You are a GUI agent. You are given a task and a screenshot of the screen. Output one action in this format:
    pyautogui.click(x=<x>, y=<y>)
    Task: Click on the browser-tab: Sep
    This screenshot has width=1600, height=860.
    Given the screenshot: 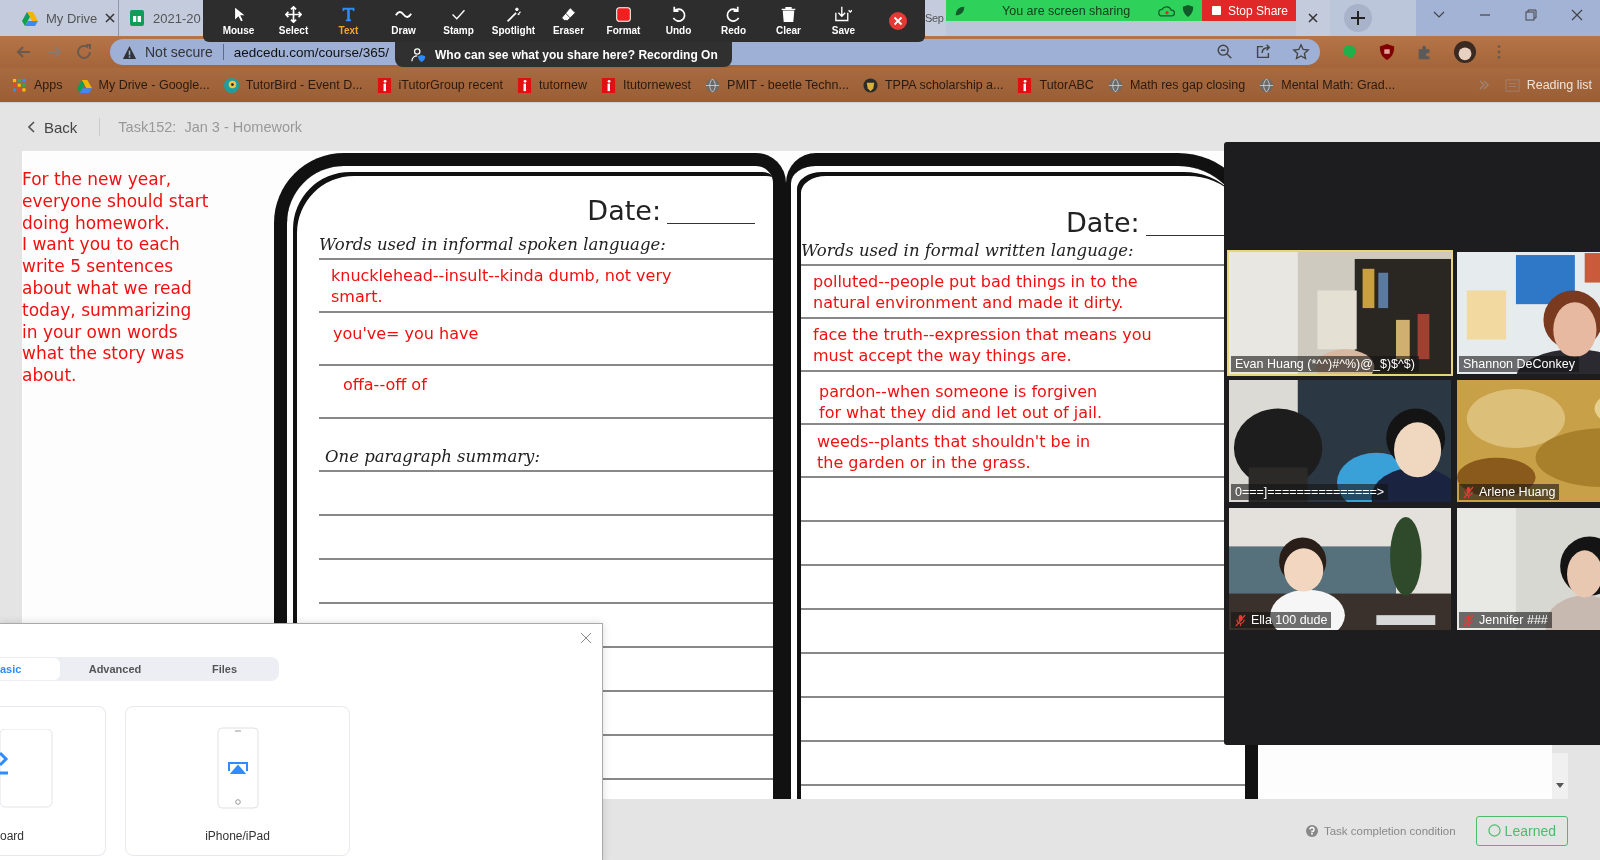 What is the action you would take?
    pyautogui.click(x=935, y=18)
    